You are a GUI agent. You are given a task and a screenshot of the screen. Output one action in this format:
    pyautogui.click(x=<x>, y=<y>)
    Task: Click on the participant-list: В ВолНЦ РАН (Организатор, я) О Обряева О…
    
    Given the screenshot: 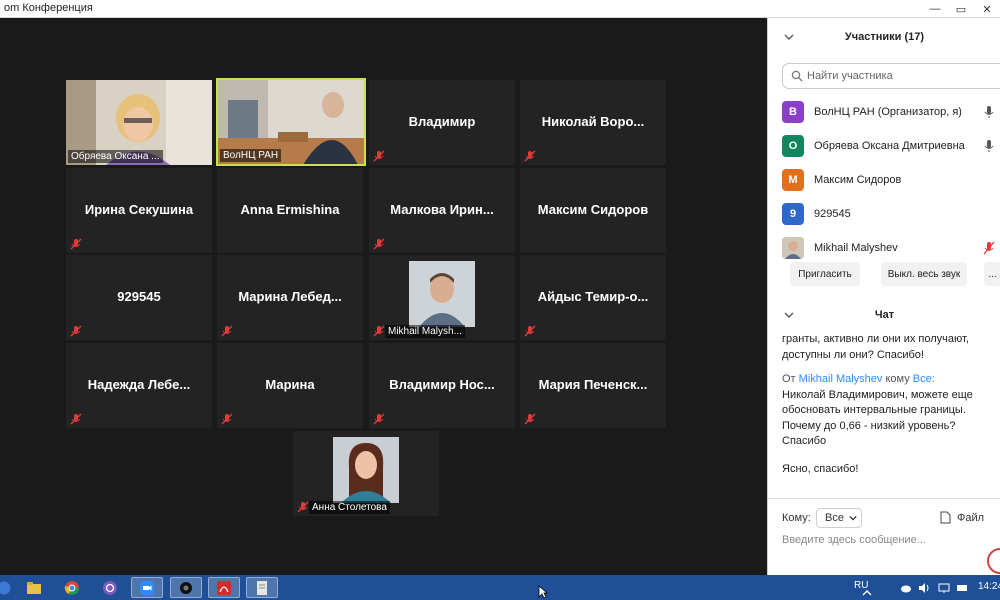 What is the action you would take?
    pyautogui.click(x=884, y=180)
    